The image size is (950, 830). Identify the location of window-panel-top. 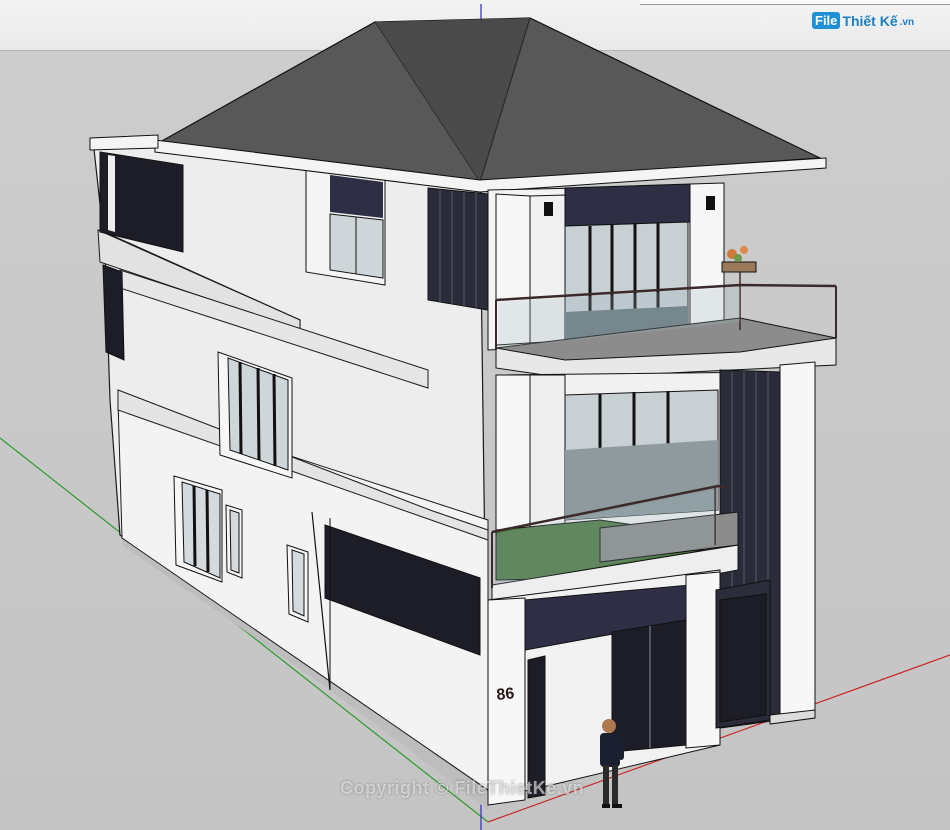
(356, 196).